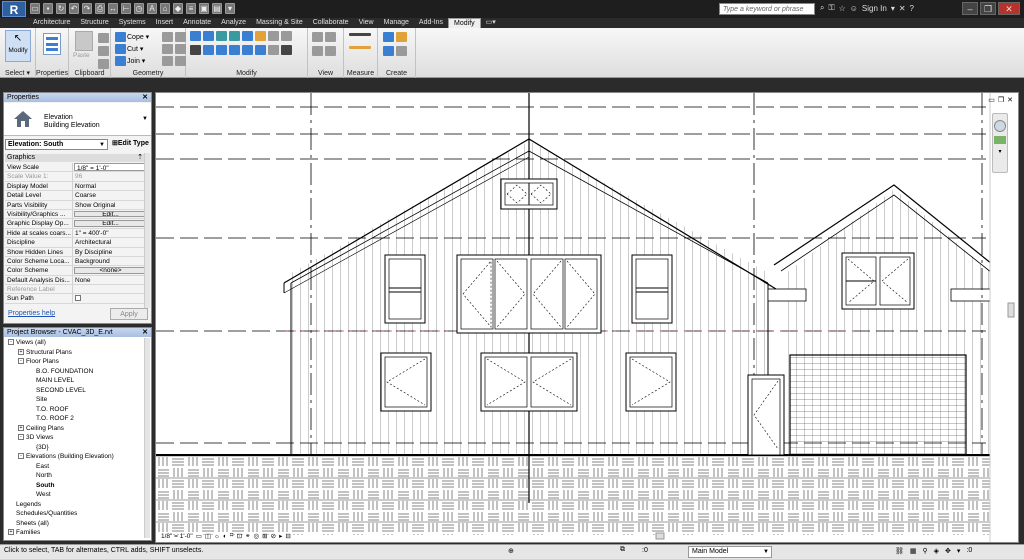  Describe the element at coordinates (147, 438) in the screenshot. I see `browser-scrollbar` at that location.